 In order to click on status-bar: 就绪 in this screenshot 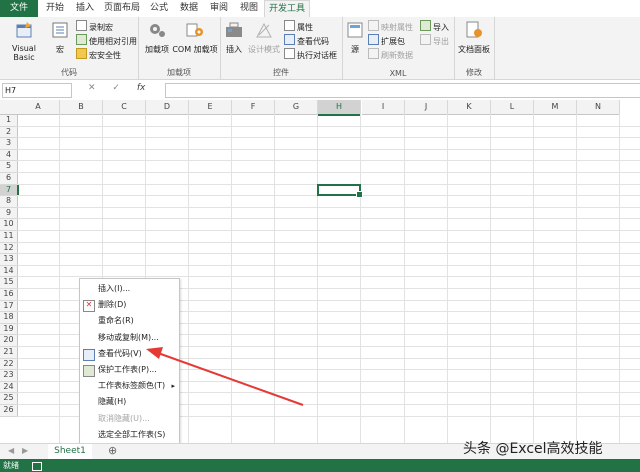, I will do `click(320, 465)`.